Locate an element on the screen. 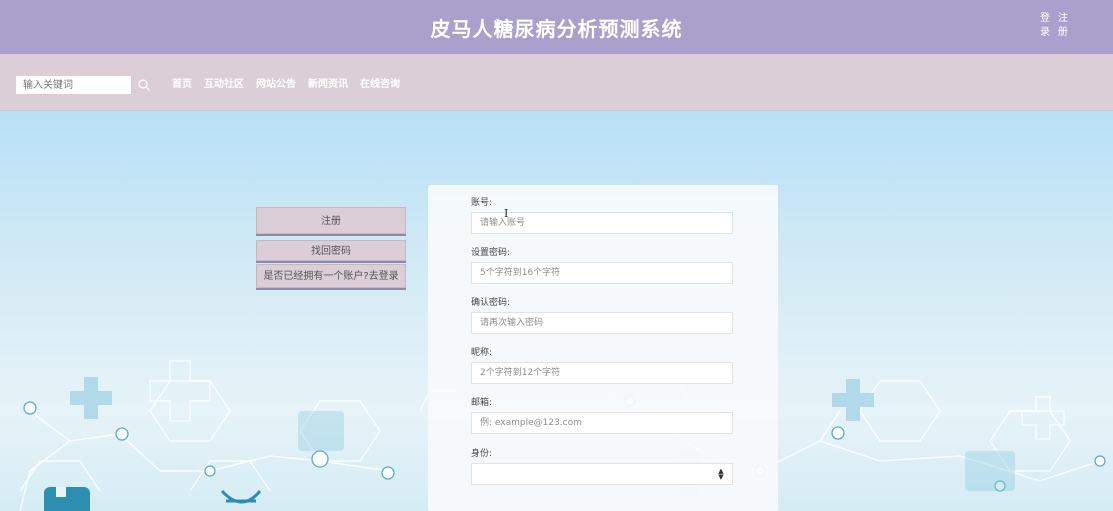 This screenshot has height=511, width=1113. identity-label: 身份: is located at coordinates (482, 454).